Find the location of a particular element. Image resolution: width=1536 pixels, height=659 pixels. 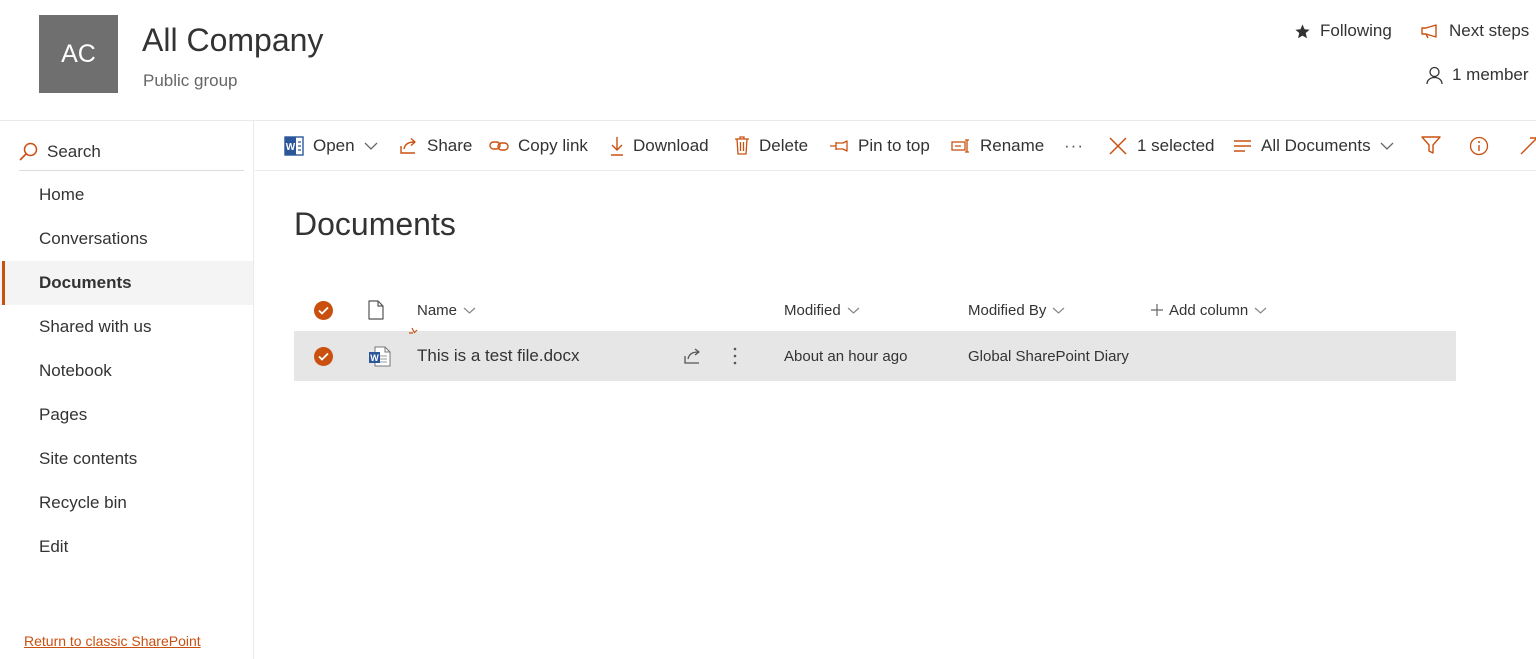

copy-link-label: Copy link is located at coordinates (553, 145).